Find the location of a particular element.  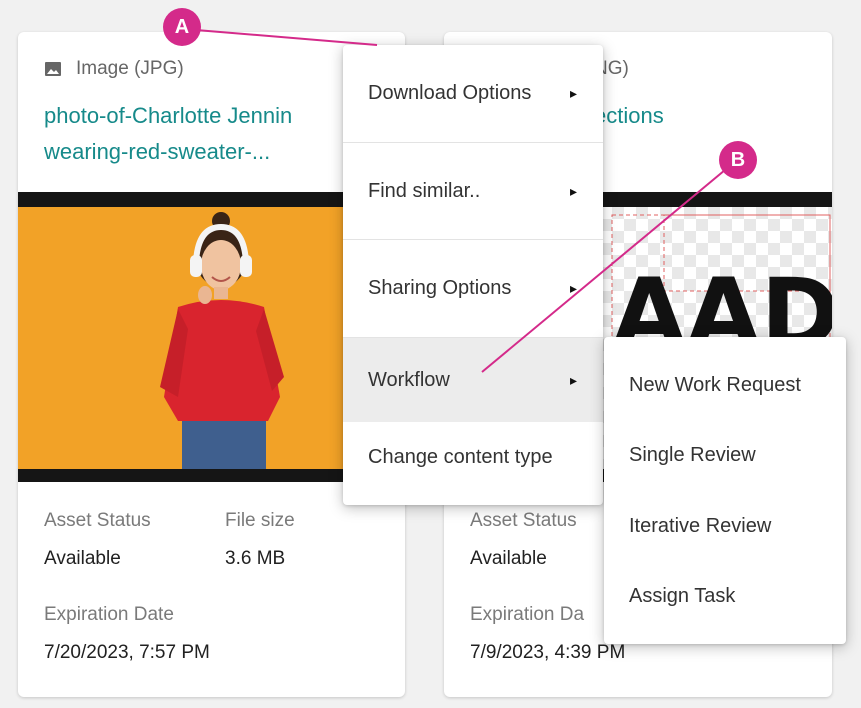

submenu-item-iterative-review: Iterative Review is located at coordinates (700, 526).